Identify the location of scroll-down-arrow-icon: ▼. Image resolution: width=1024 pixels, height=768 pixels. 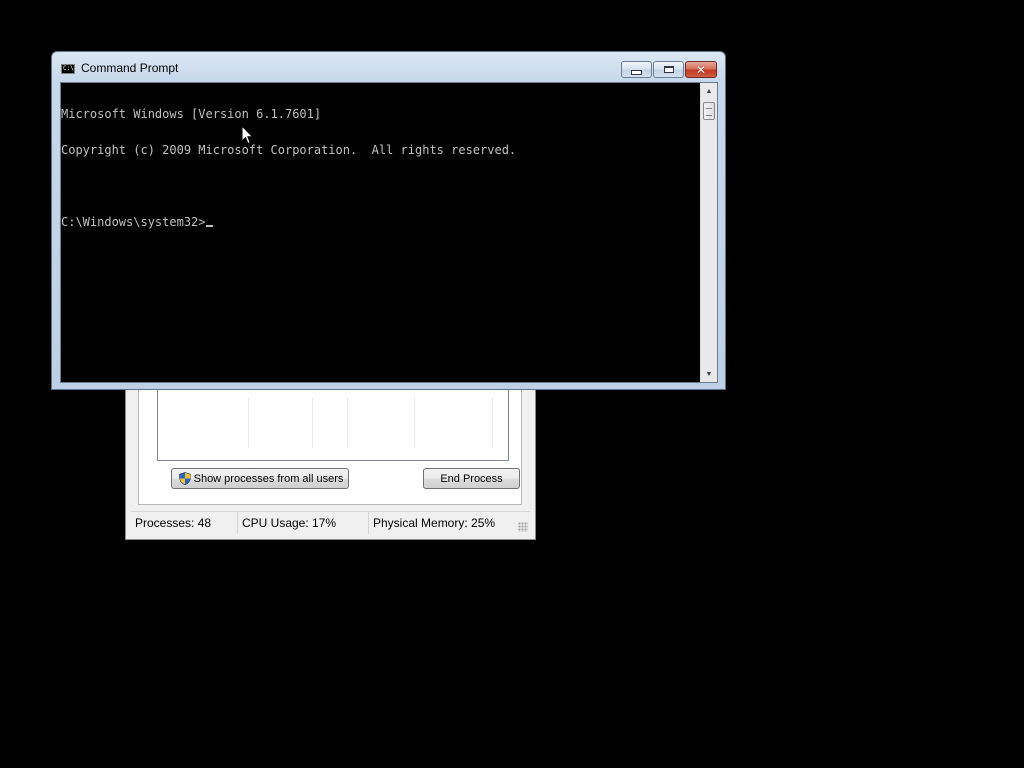
(709, 374).